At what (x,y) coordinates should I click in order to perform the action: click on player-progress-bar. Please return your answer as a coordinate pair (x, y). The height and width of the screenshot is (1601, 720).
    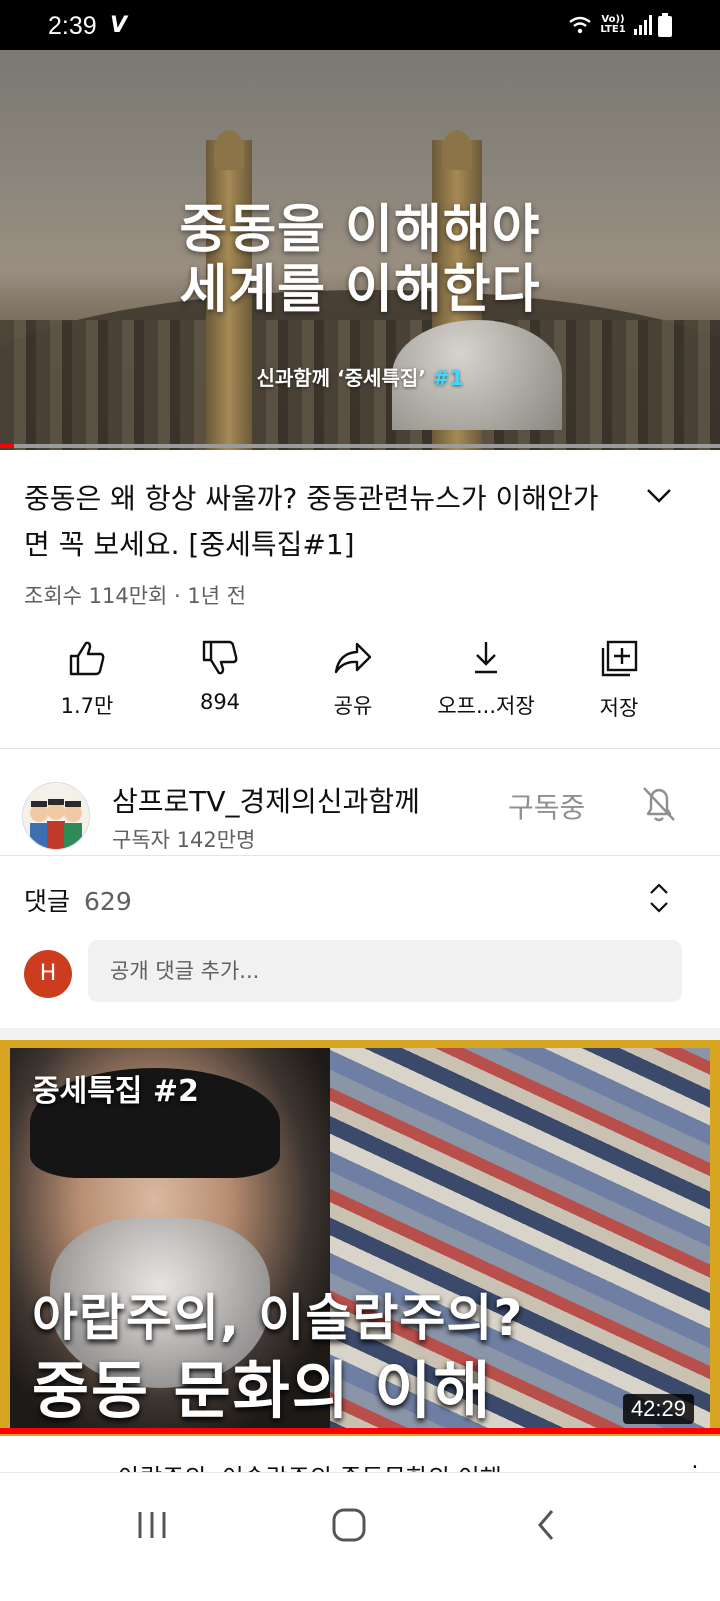
    Looking at the image, I should click on (360, 446).